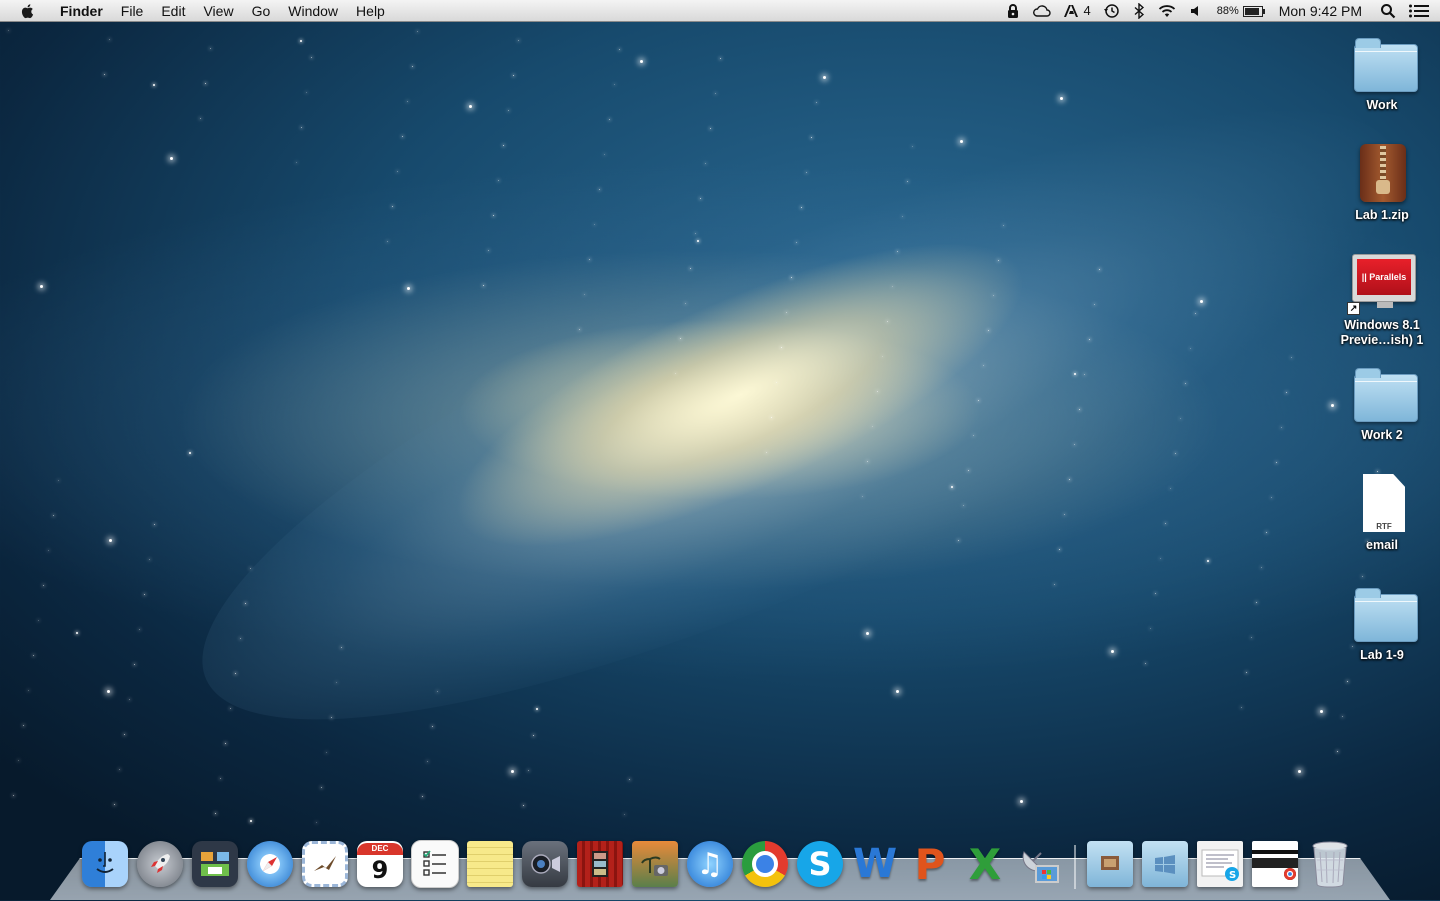 This screenshot has height=901, width=1440. Describe the element at coordinates (81, 11) in the screenshot. I see `menu-app-finder: Finder` at that location.